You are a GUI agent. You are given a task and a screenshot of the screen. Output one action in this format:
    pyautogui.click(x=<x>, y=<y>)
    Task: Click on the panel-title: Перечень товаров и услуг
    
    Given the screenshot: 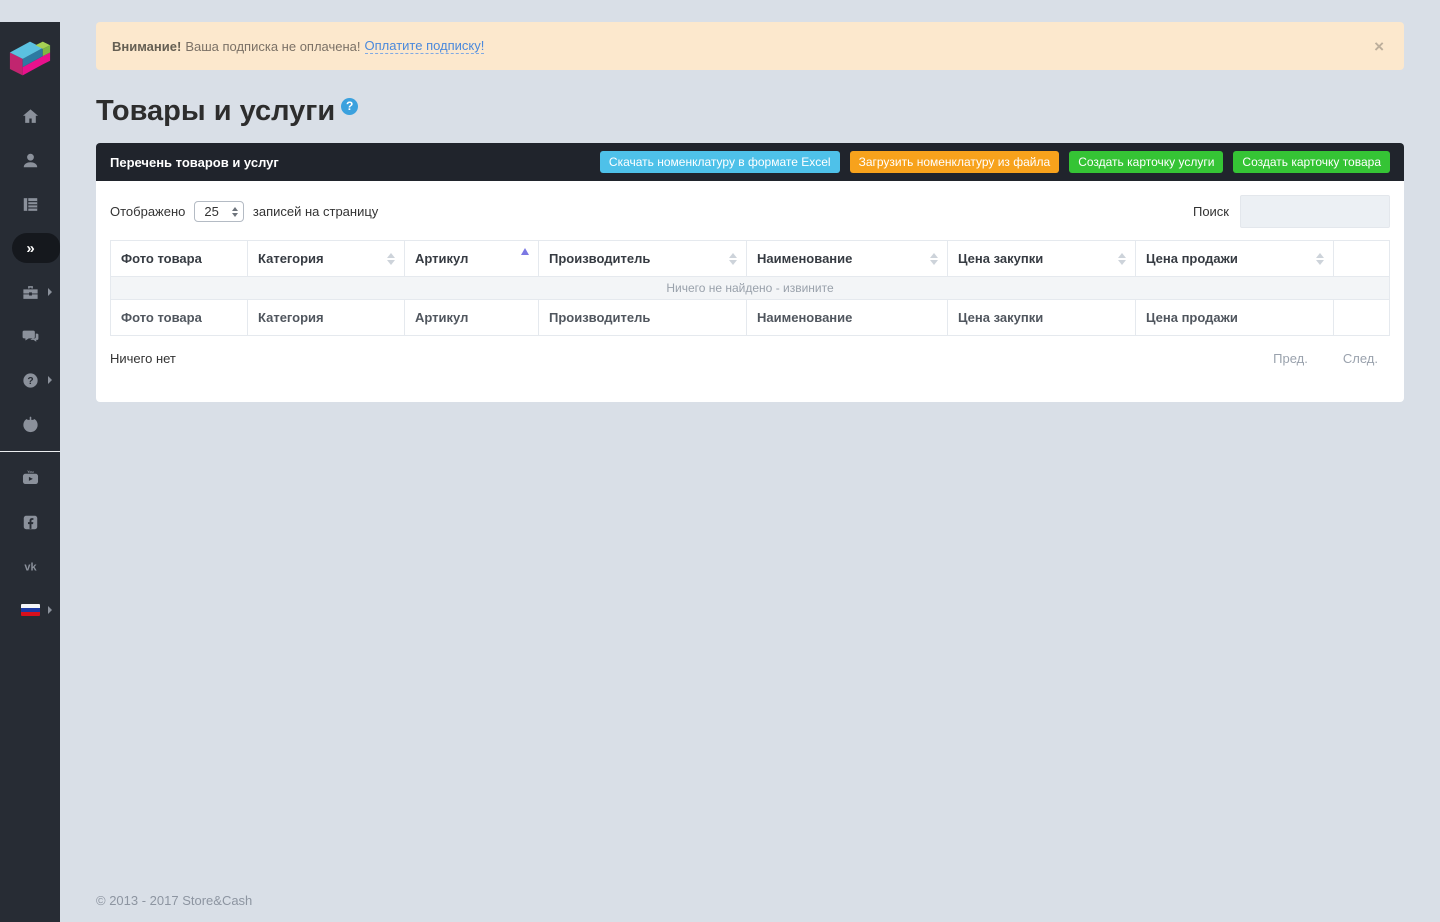 What is the action you would take?
    pyautogui.click(x=194, y=162)
    